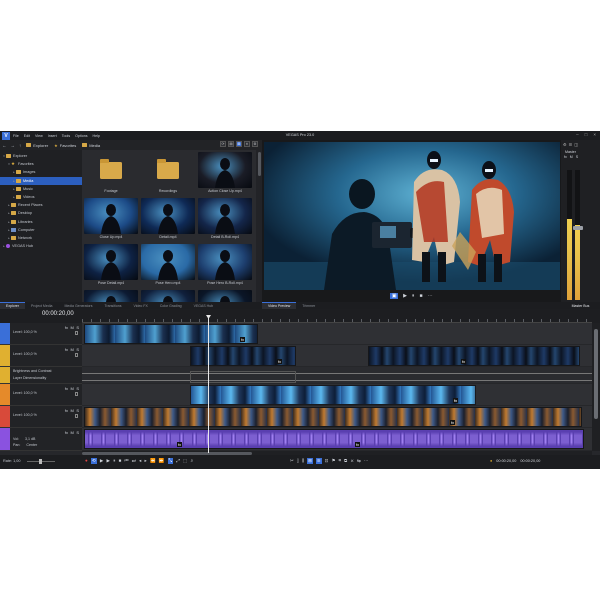 Image resolution: width=600 pixels, height=600 pixels. What do you see at coordinates (345, 461) in the screenshot?
I see `group-icon: ⧉` at bounding box center [345, 461].